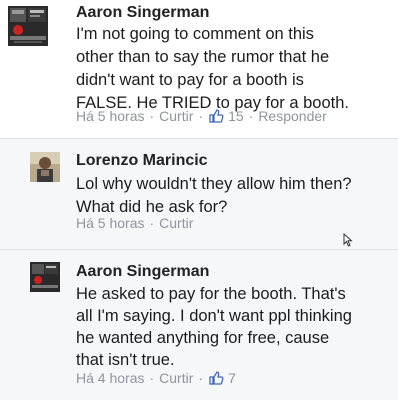 The width and height of the screenshot is (398, 400). What do you see at coordinates (190, 80) in the screenshot?
I see `comment-text-line: didn't want to pay for a booth is` at bounding box center [190, 80].